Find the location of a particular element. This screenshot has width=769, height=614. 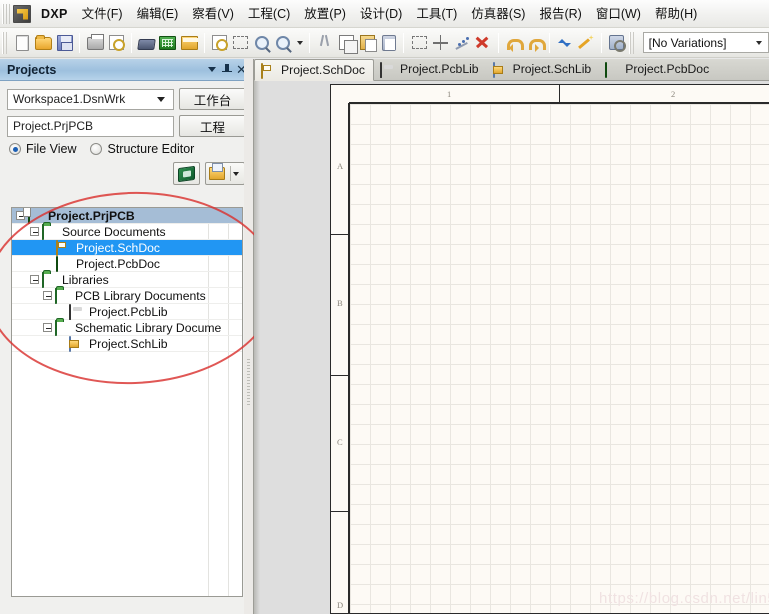

copy-button is located at coordinates (347, 42).